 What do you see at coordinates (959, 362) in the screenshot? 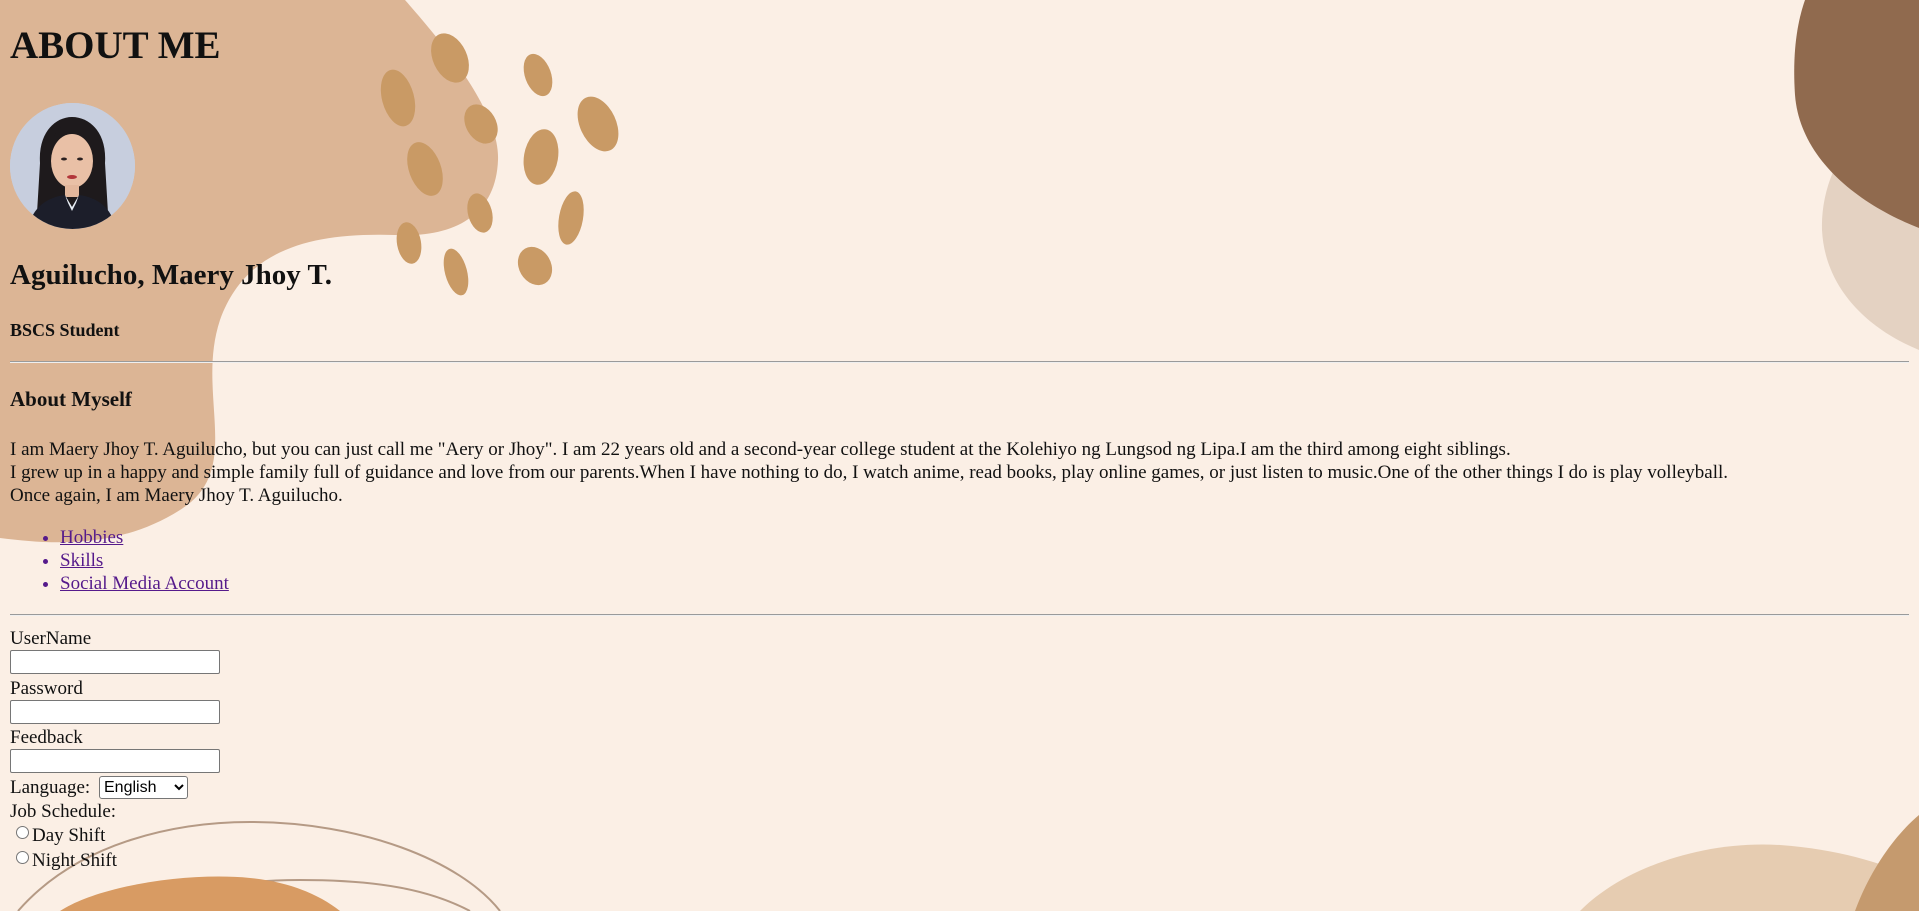
I see `divider-top` at bounding box center [959, 362].